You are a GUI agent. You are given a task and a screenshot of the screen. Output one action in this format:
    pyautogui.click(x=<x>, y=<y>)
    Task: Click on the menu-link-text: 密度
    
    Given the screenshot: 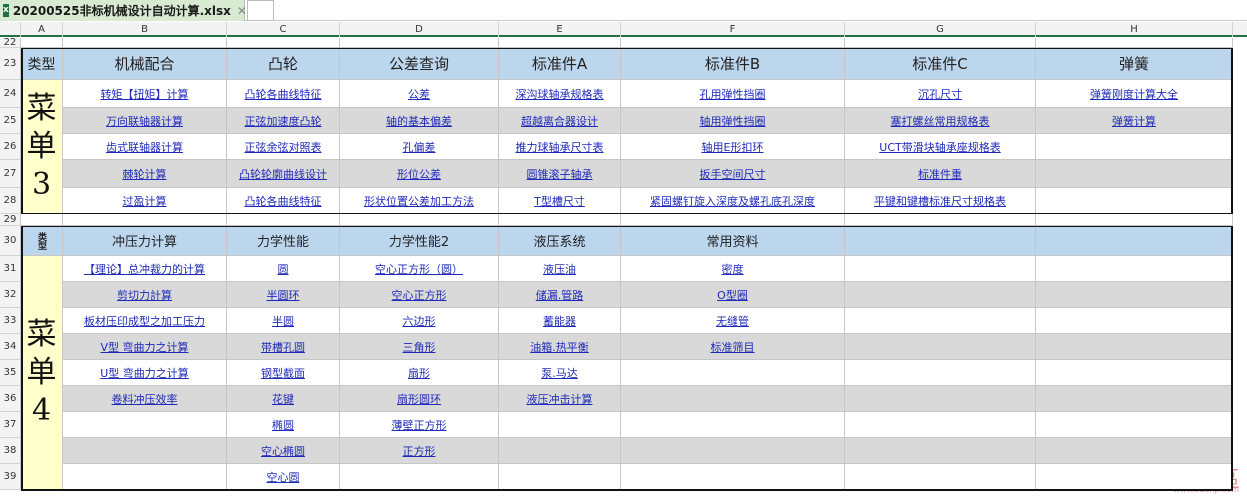 What is the action you would take?
    pyautogui.click(x=733, y=269)
    